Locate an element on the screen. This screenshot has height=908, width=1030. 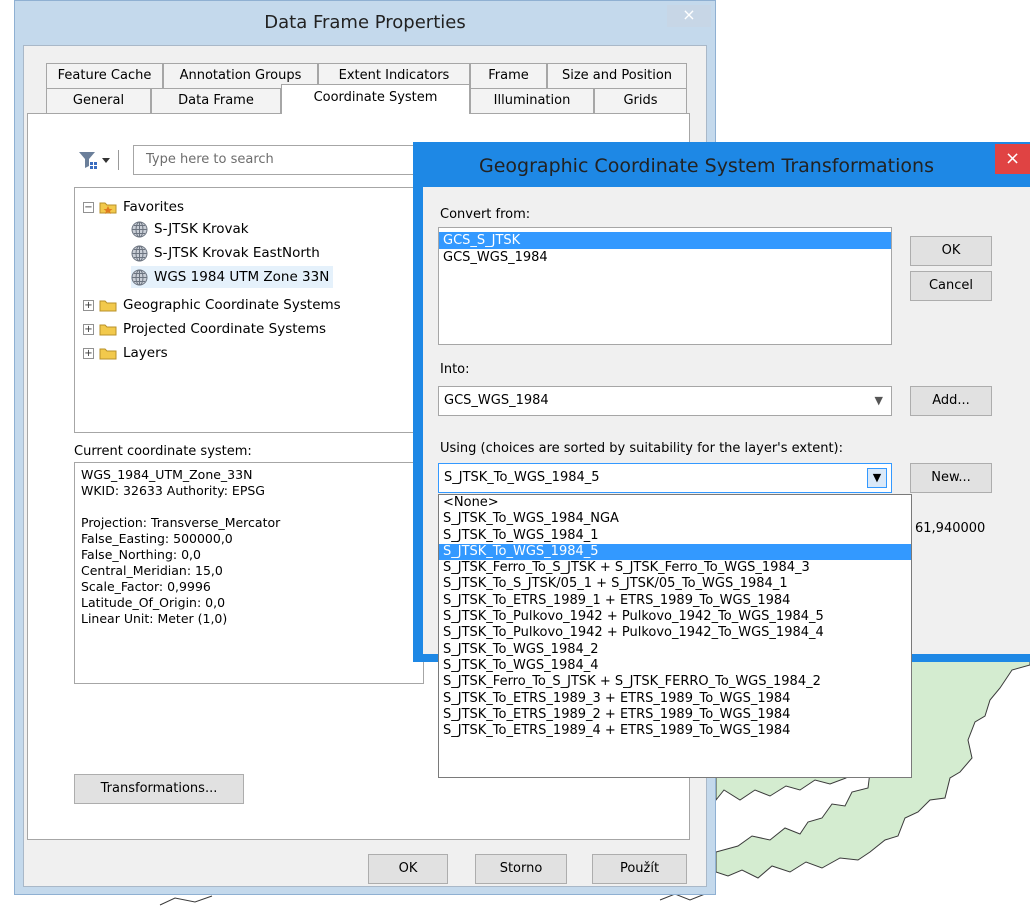
list-item: GCS_S_JTSK is located at coordinates (665, 240).